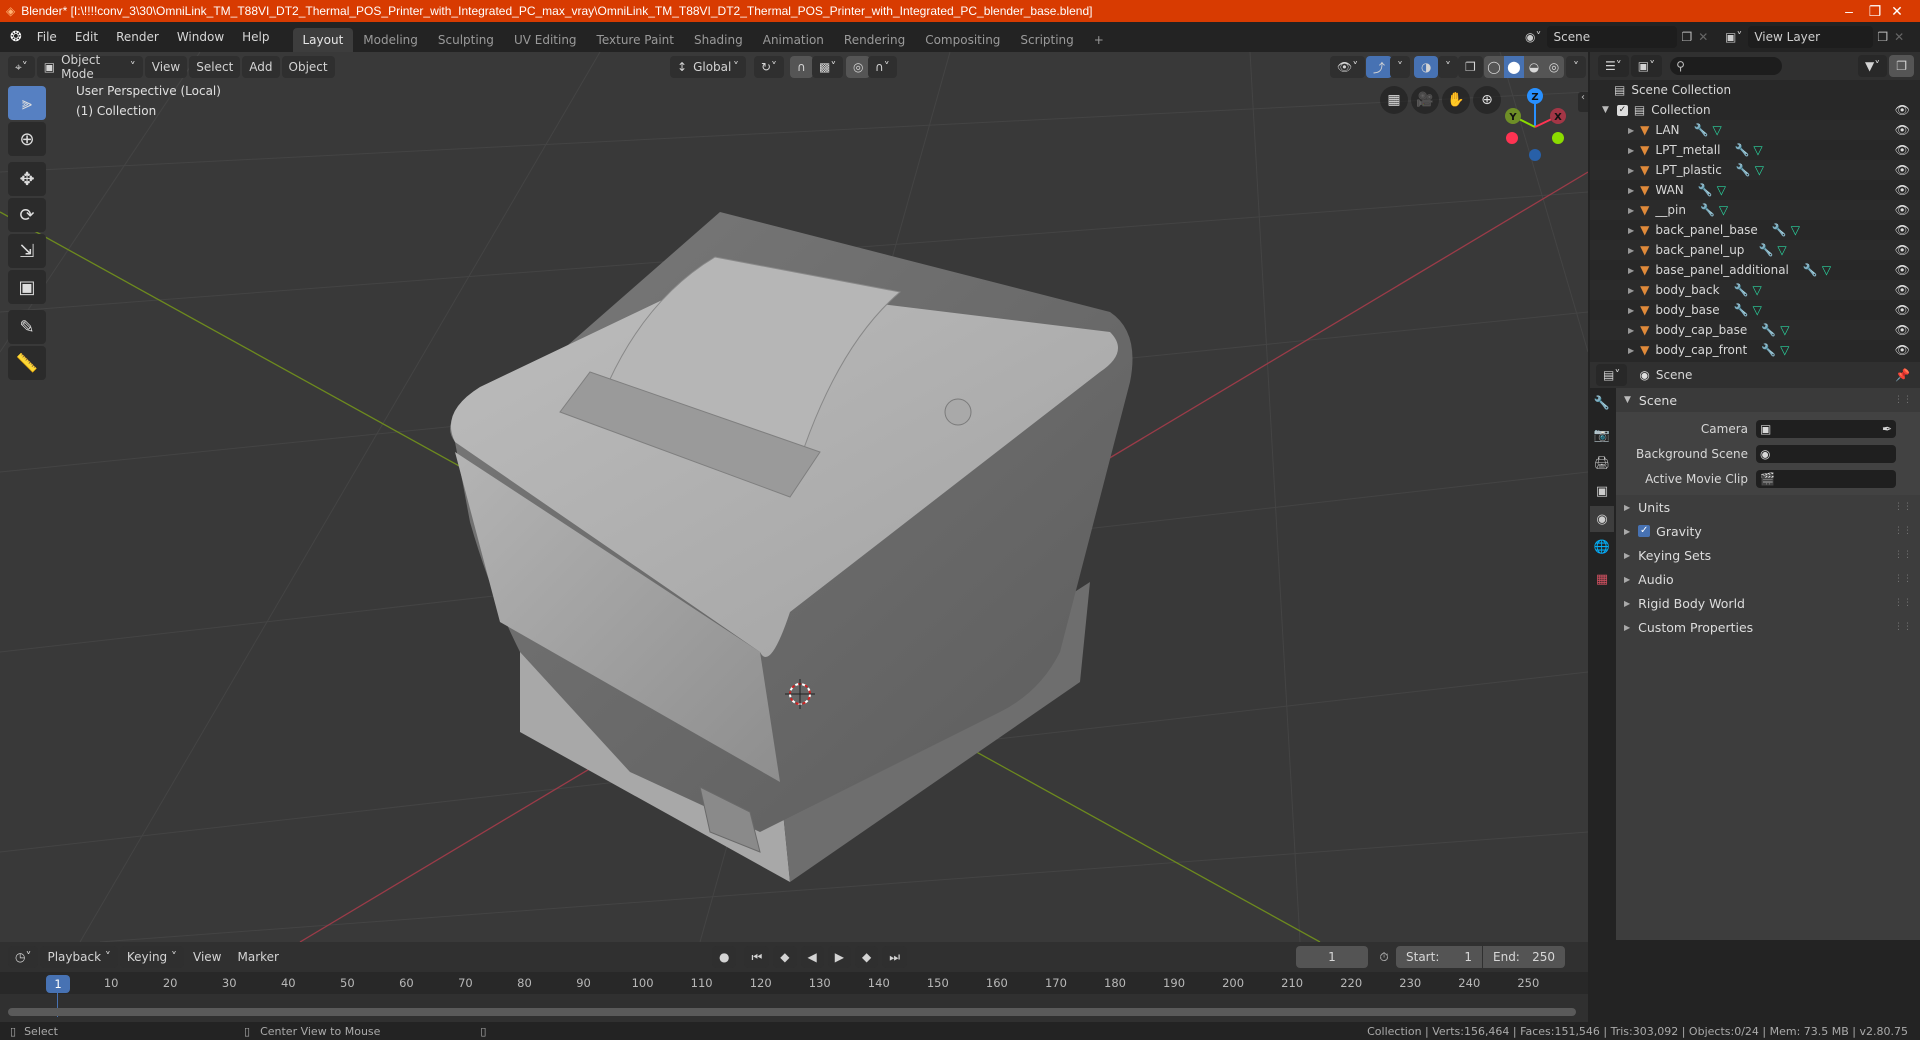  Describe the element at coordinates (545, 40) in the screenshot. I see `tab-uv-editing: UV Editing` at that location.